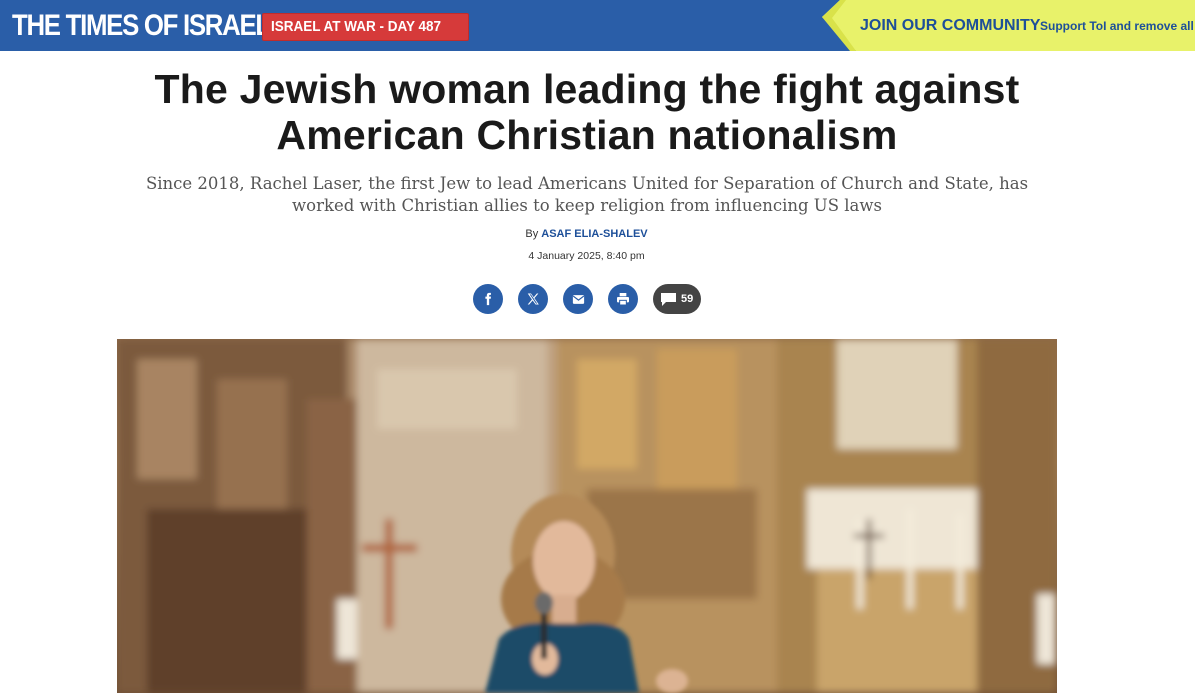  What do you see at coordinates (1117, 26) in the screenshot?
I see `support-toi-label: Support ToI and remove all a` at bounding box center [1117, 26].